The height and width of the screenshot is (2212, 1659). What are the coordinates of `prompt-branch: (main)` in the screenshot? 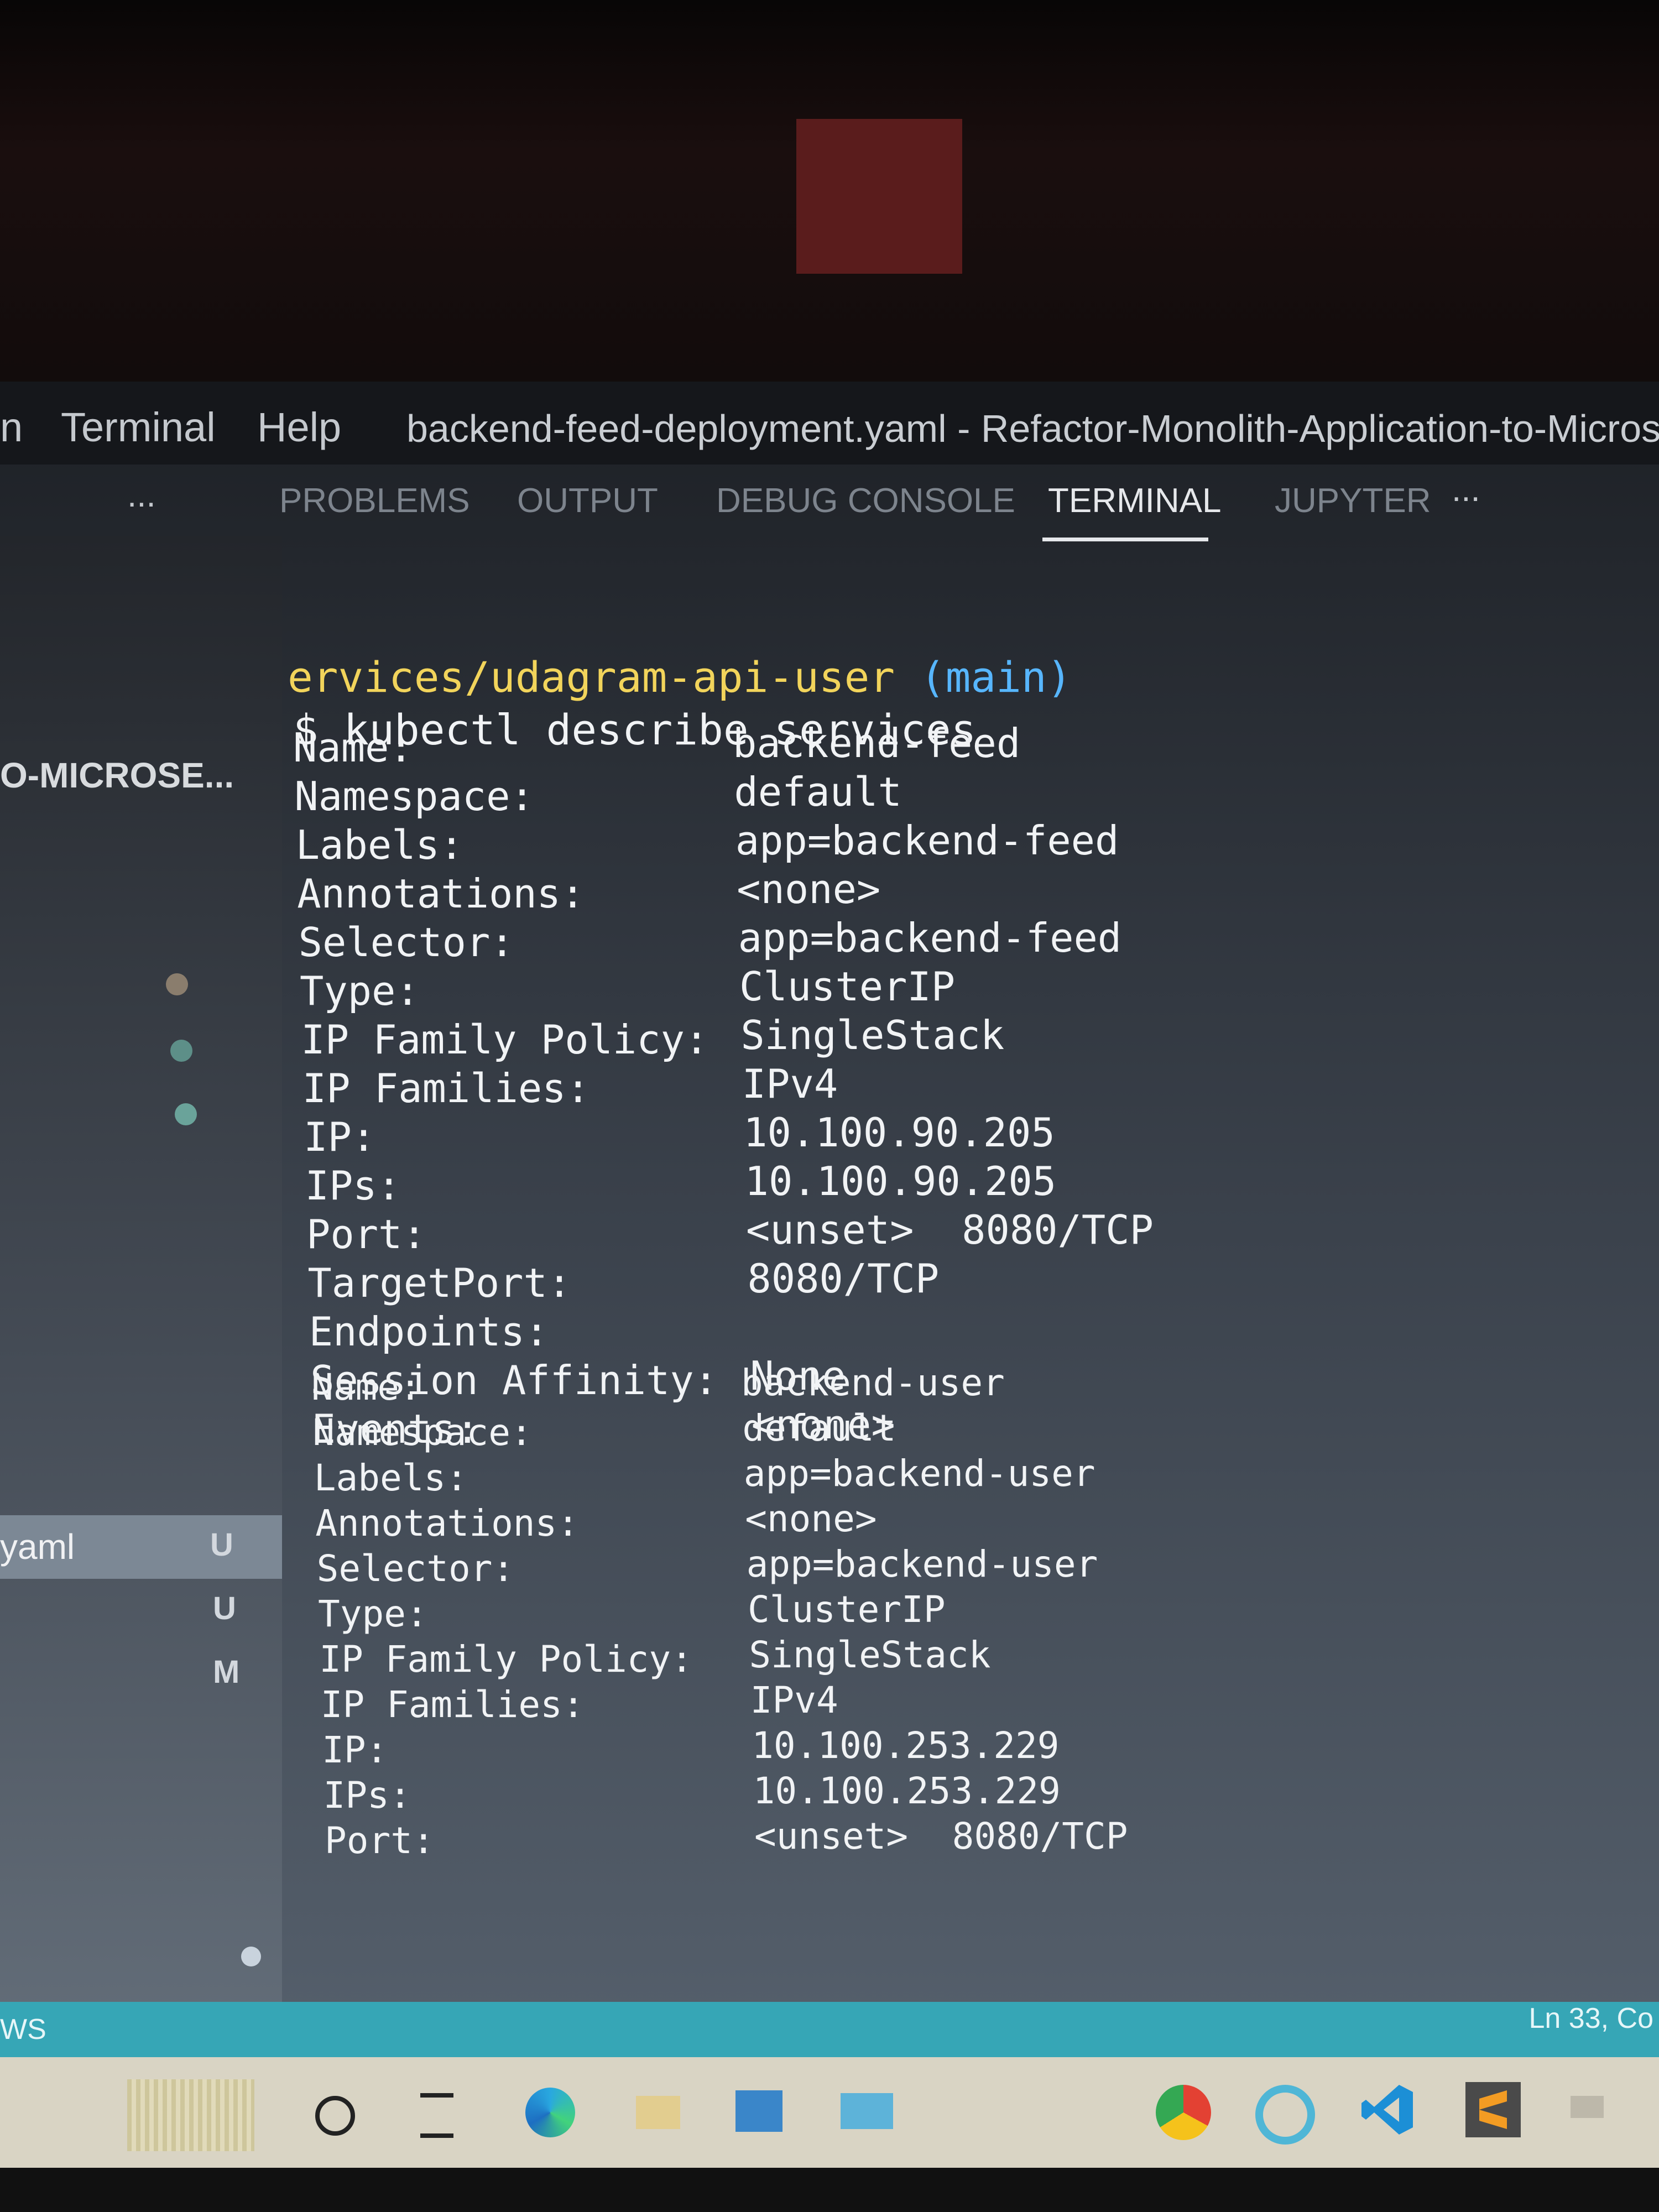 It's located at (996, 677).